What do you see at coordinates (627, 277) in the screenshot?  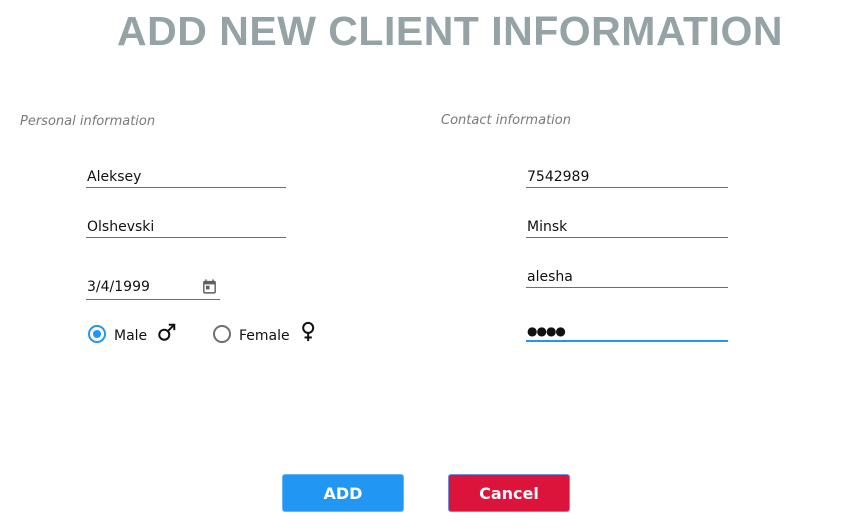 I see `login-field: alesha` at bounding box center [627, 277].